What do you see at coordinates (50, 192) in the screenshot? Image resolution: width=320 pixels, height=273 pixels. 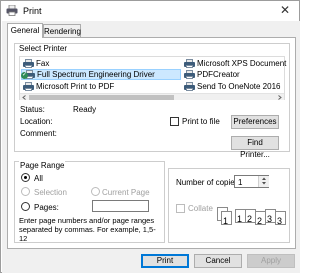 I see `selection-label: Selection` at bounding box center [50, 192].